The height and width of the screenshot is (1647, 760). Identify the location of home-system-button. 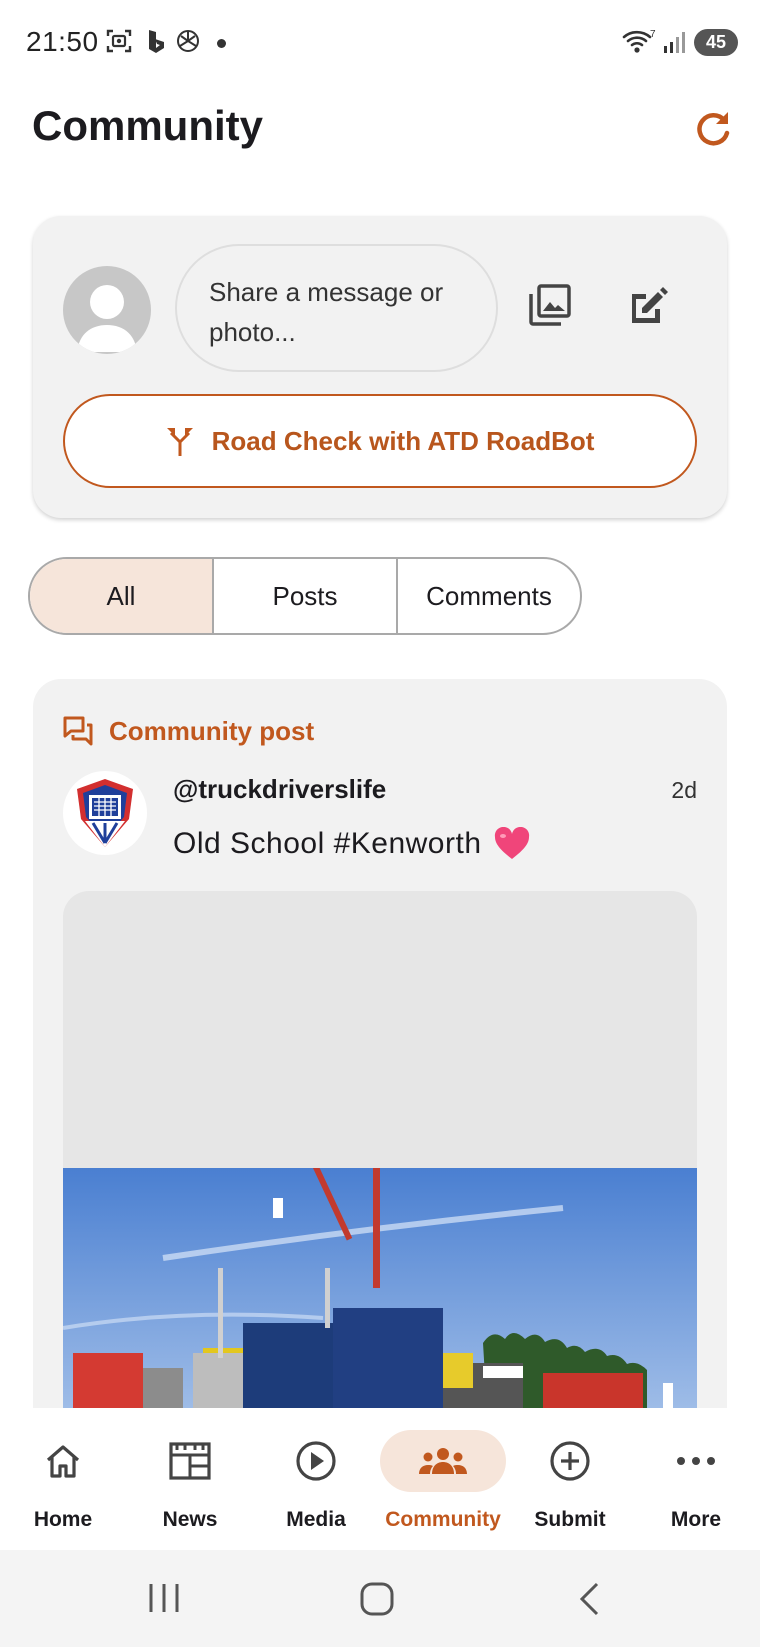
(377, 1601).